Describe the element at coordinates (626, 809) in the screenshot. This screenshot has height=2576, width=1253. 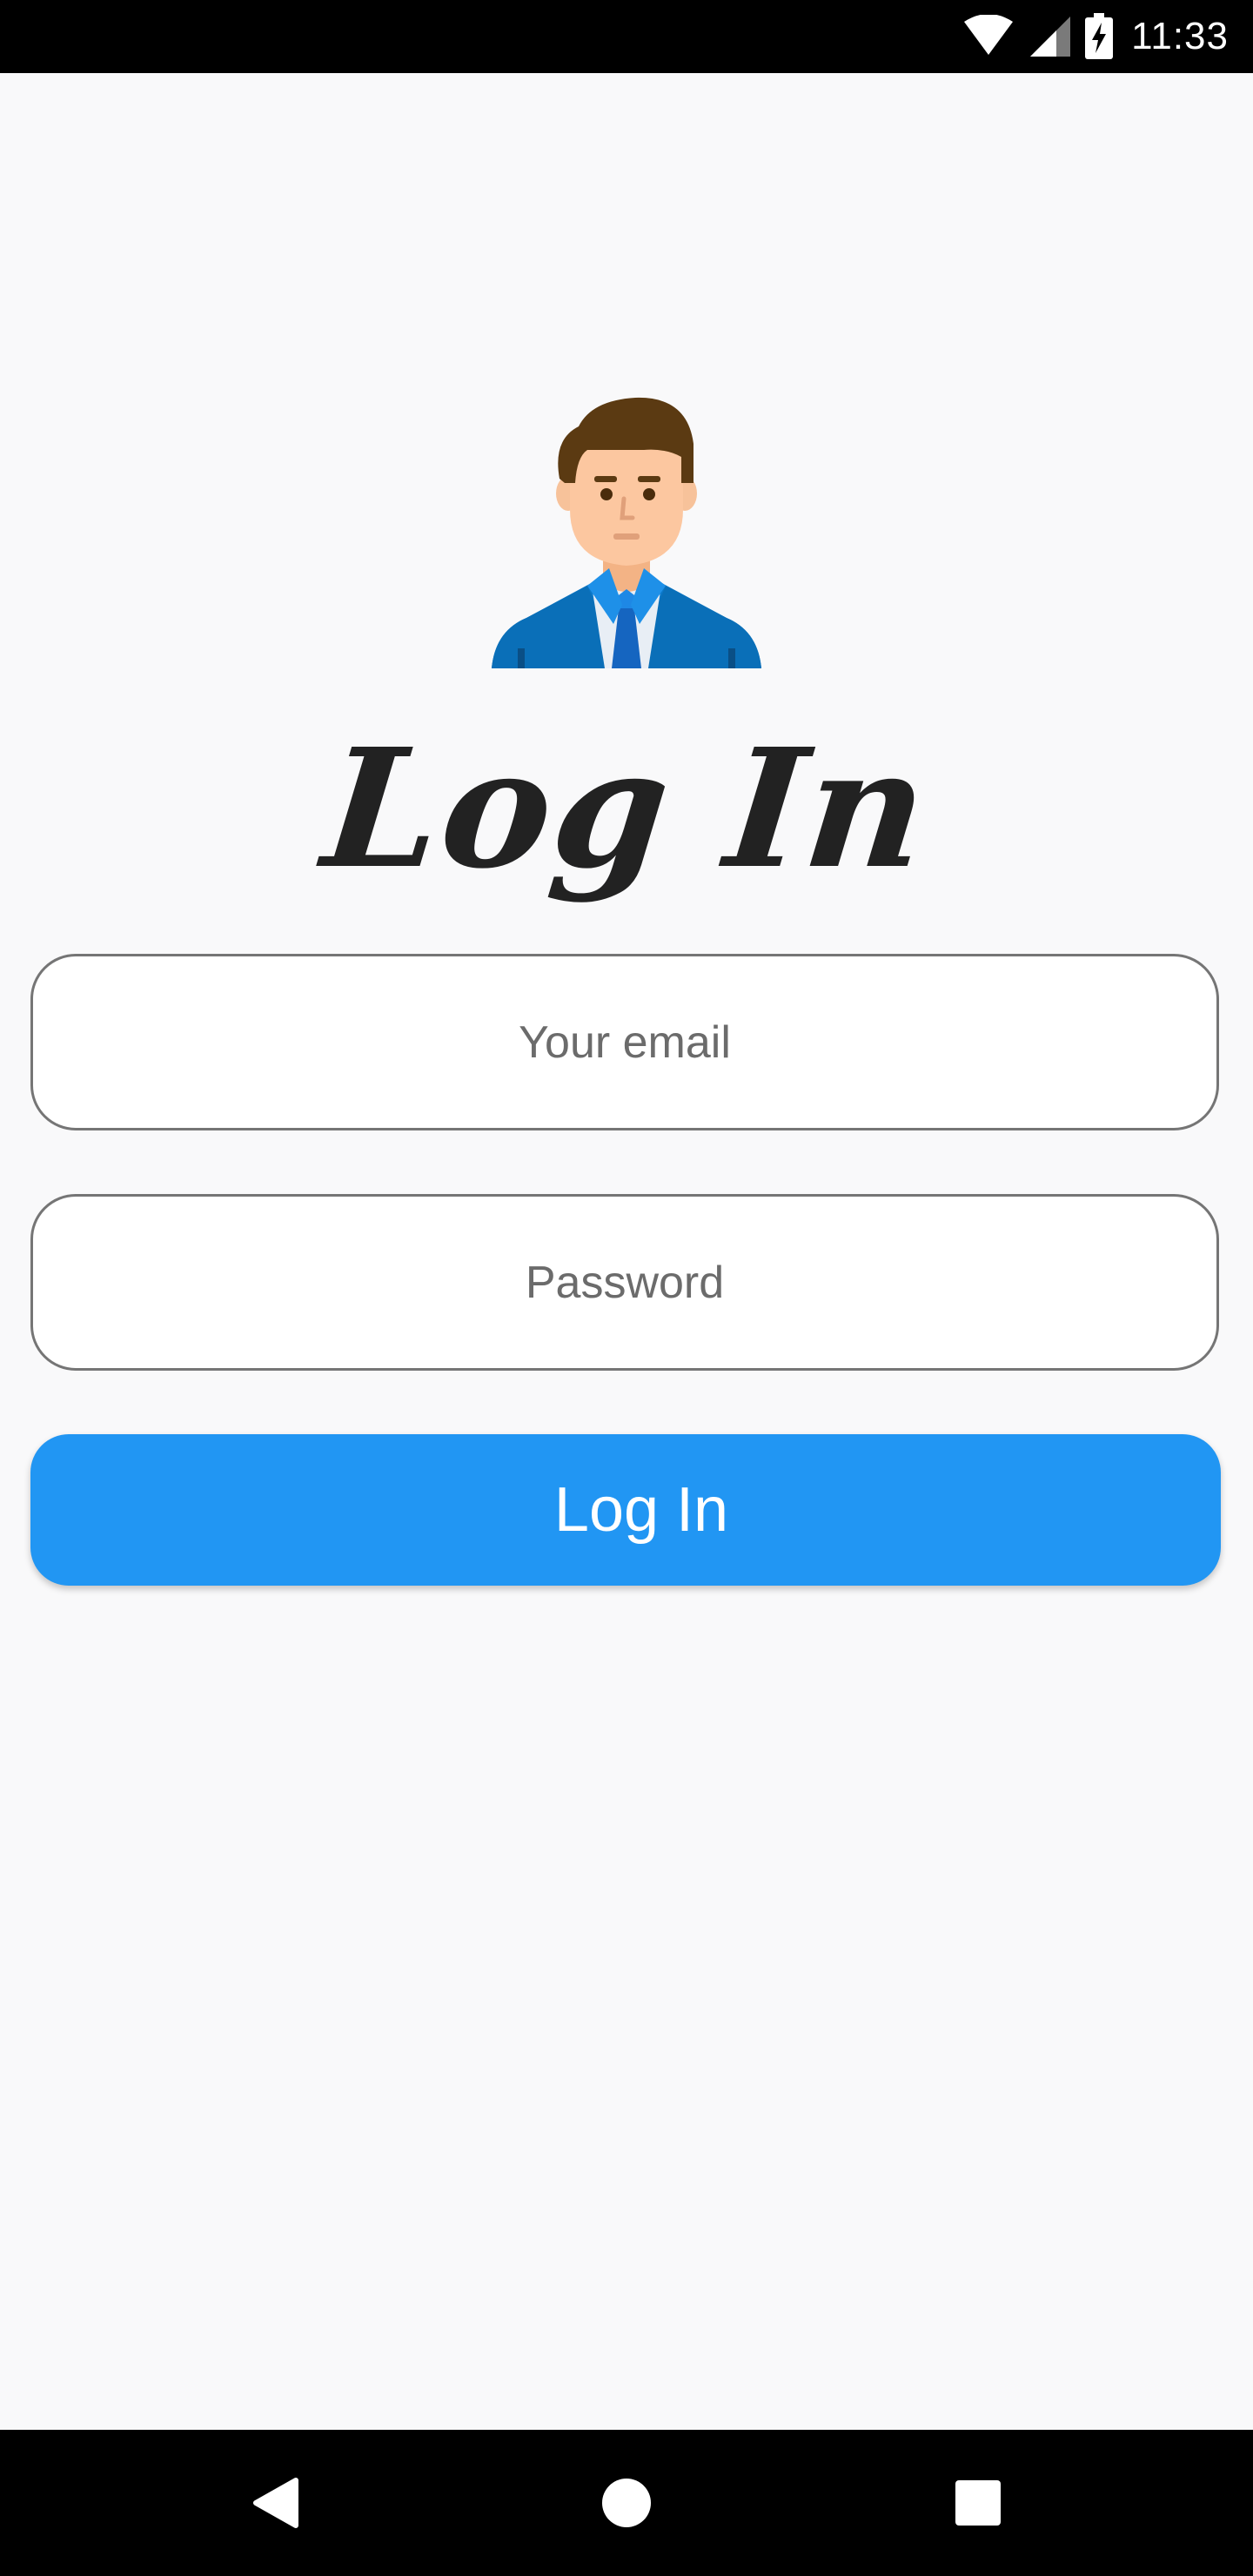
I see `page-title: Log In` at that location.